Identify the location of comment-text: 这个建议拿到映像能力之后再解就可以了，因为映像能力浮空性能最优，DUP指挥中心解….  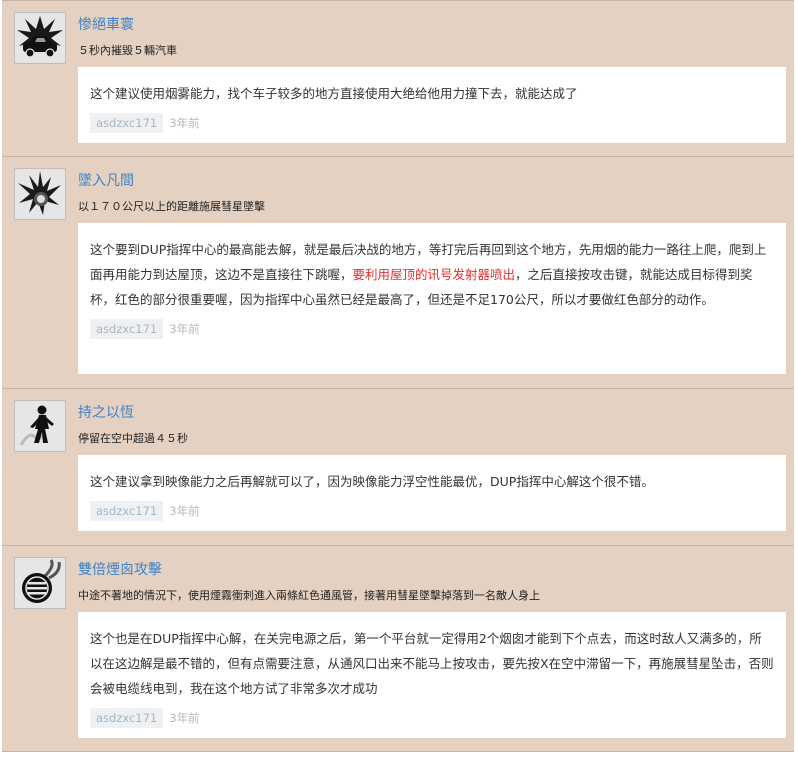
(432, 481).